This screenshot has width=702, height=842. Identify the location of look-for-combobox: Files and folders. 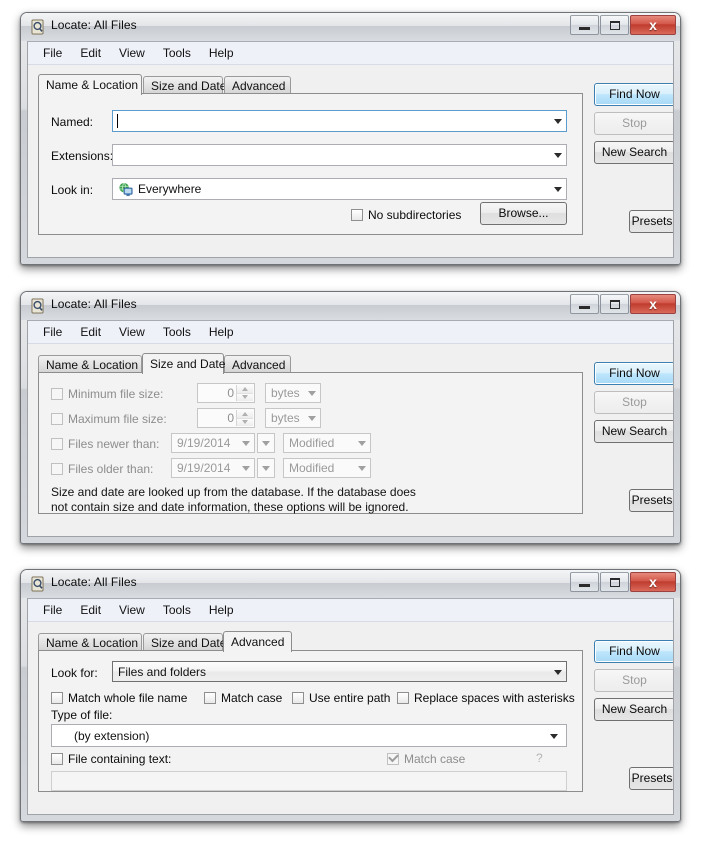
(339, 671).